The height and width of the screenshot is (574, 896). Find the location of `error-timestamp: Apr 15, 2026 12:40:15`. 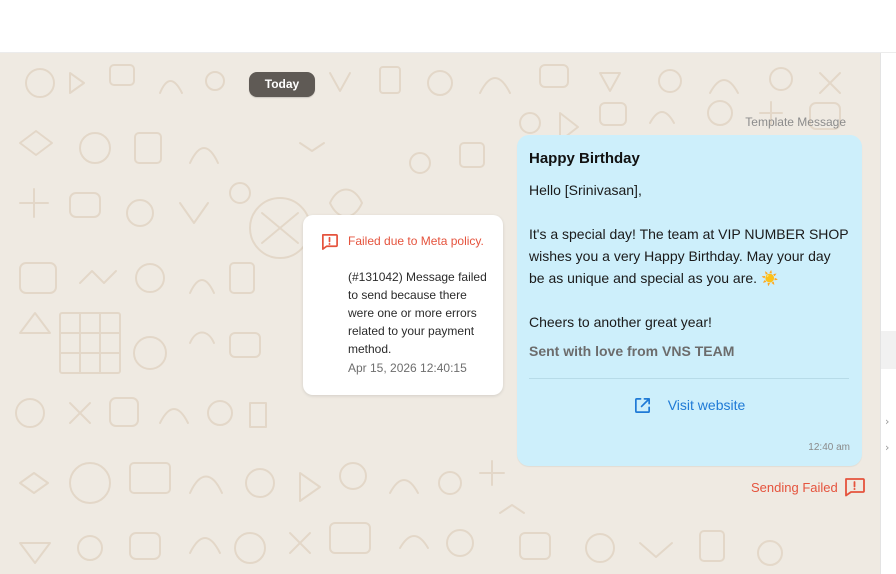

error-timestamp: Apr 15, 2026 12:40:15 is located at coordinates (407, 368).